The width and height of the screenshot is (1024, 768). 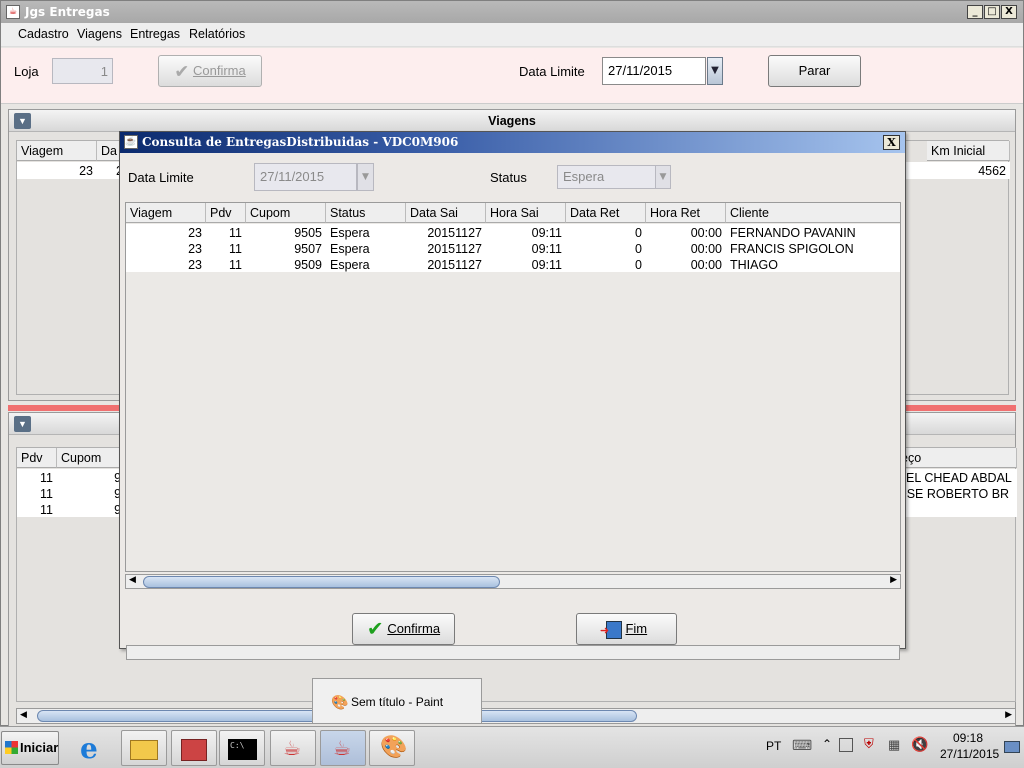 What do you see at coordinates (957, 458) in the screenshot?
I see `column-header: eço` at bounding box center [957, 458].